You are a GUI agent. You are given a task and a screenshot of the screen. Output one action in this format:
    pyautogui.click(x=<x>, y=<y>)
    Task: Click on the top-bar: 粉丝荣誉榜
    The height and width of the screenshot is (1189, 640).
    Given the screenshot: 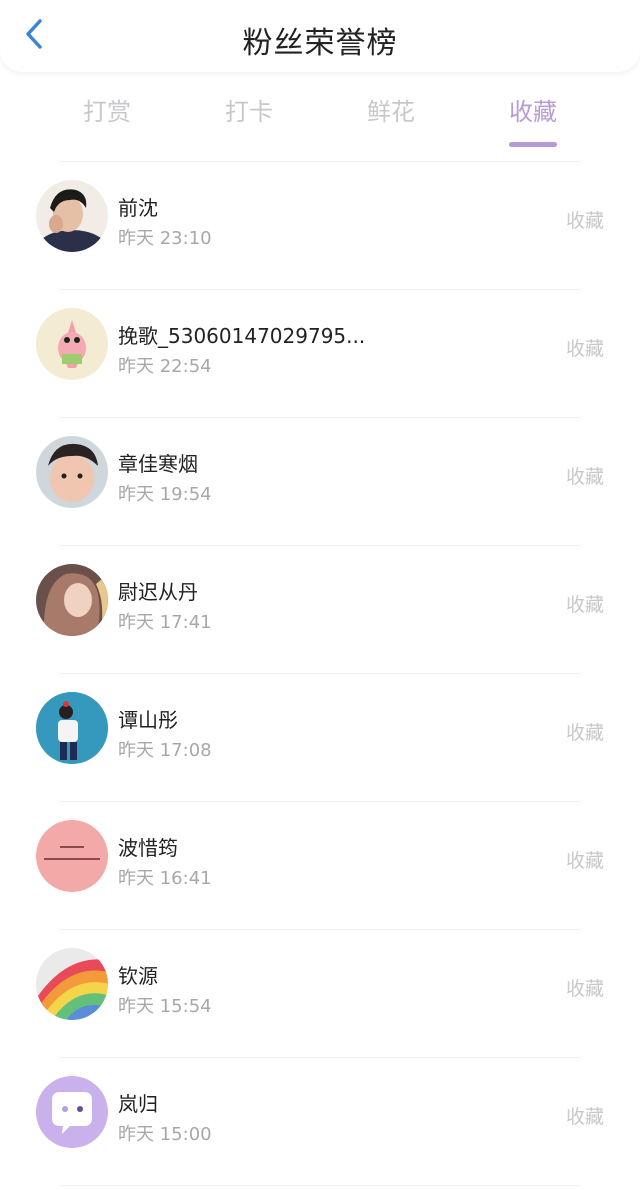 What is the action you would take?
    pyautogui.click(x=320, y=36)
    